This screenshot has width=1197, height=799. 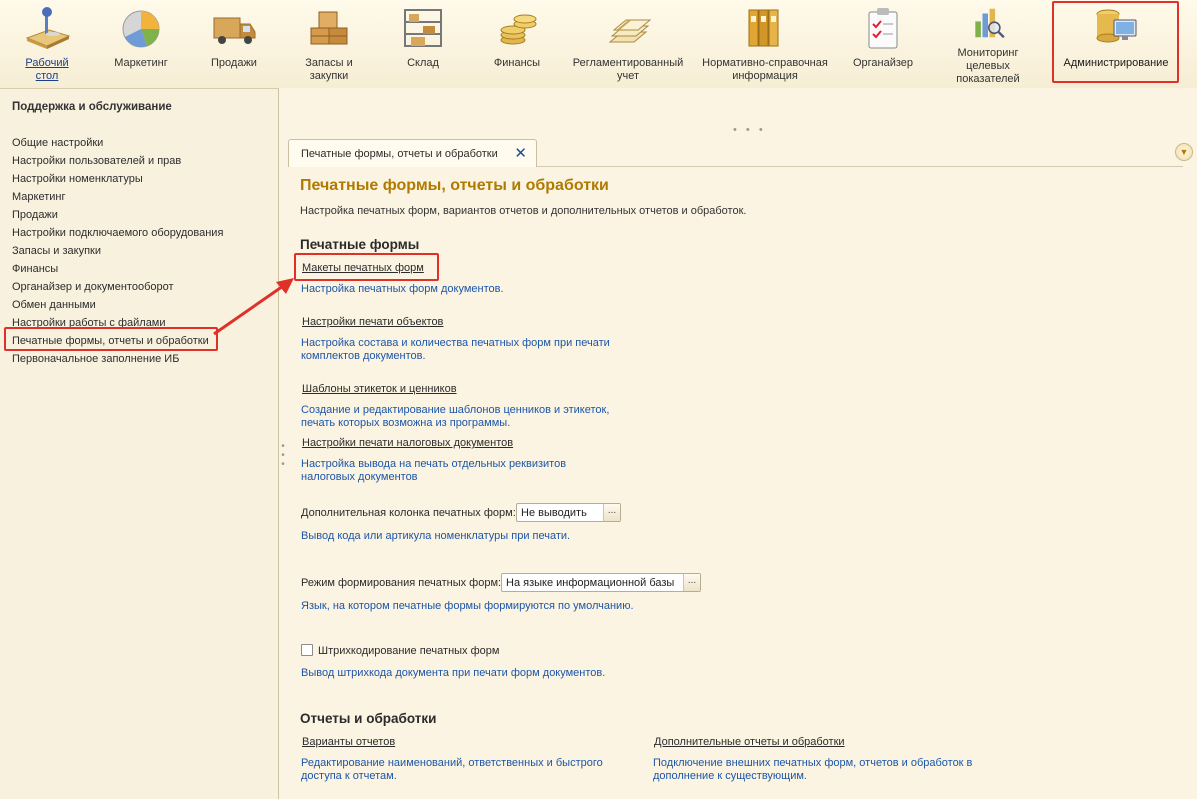 I want to click on tab-print-forms: Печатные формы, отчеты и обработки ✕, so click(x=412, y=153).